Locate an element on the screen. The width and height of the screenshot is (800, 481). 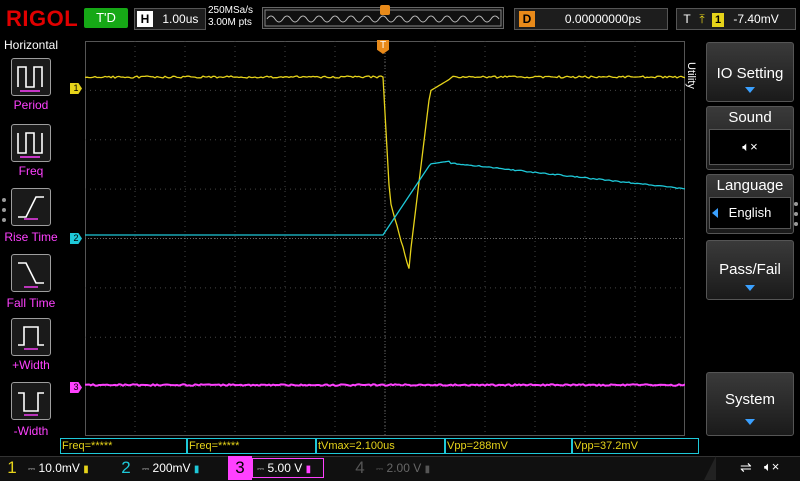
channel-2-number: 2 is located at coordinates (126, 468).